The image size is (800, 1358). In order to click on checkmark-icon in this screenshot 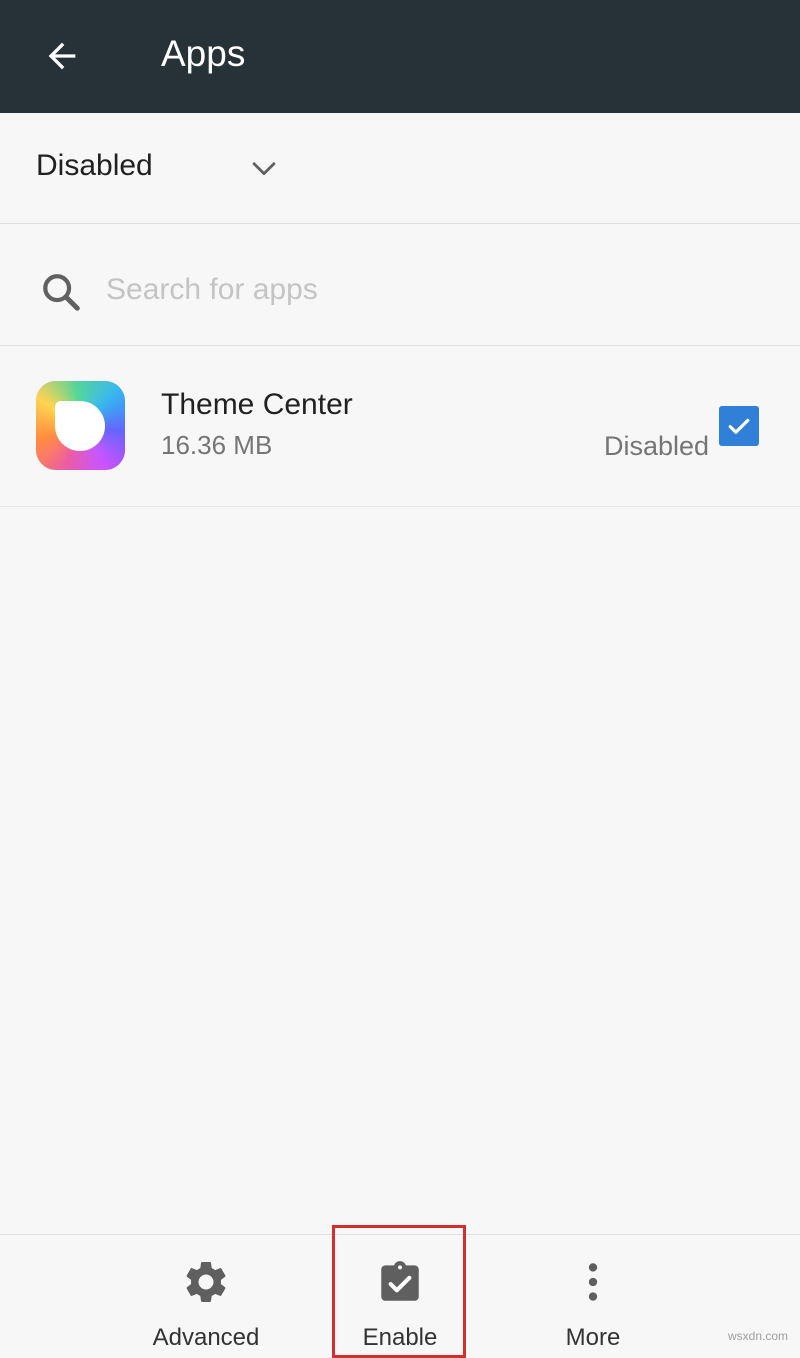, I will do `click(739, 426)`.